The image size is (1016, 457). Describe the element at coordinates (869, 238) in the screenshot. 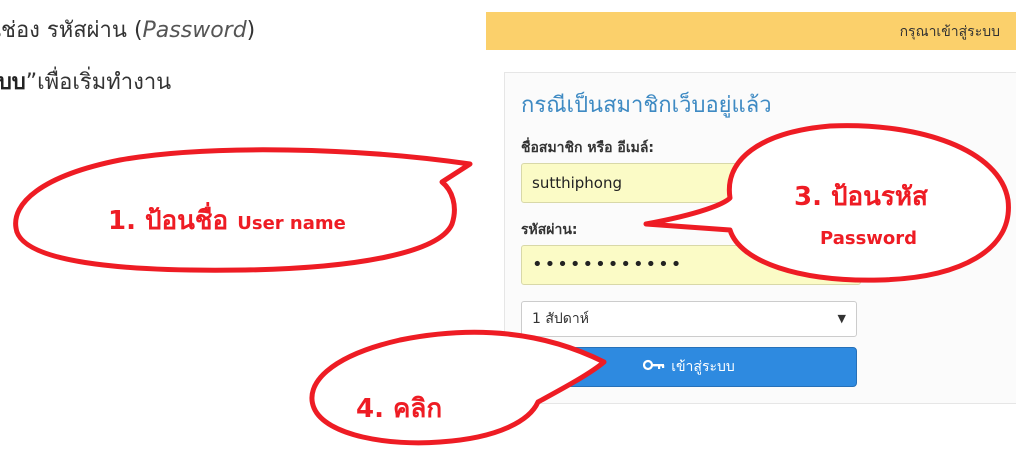

I see `callout-3-sub: Password` at that location.